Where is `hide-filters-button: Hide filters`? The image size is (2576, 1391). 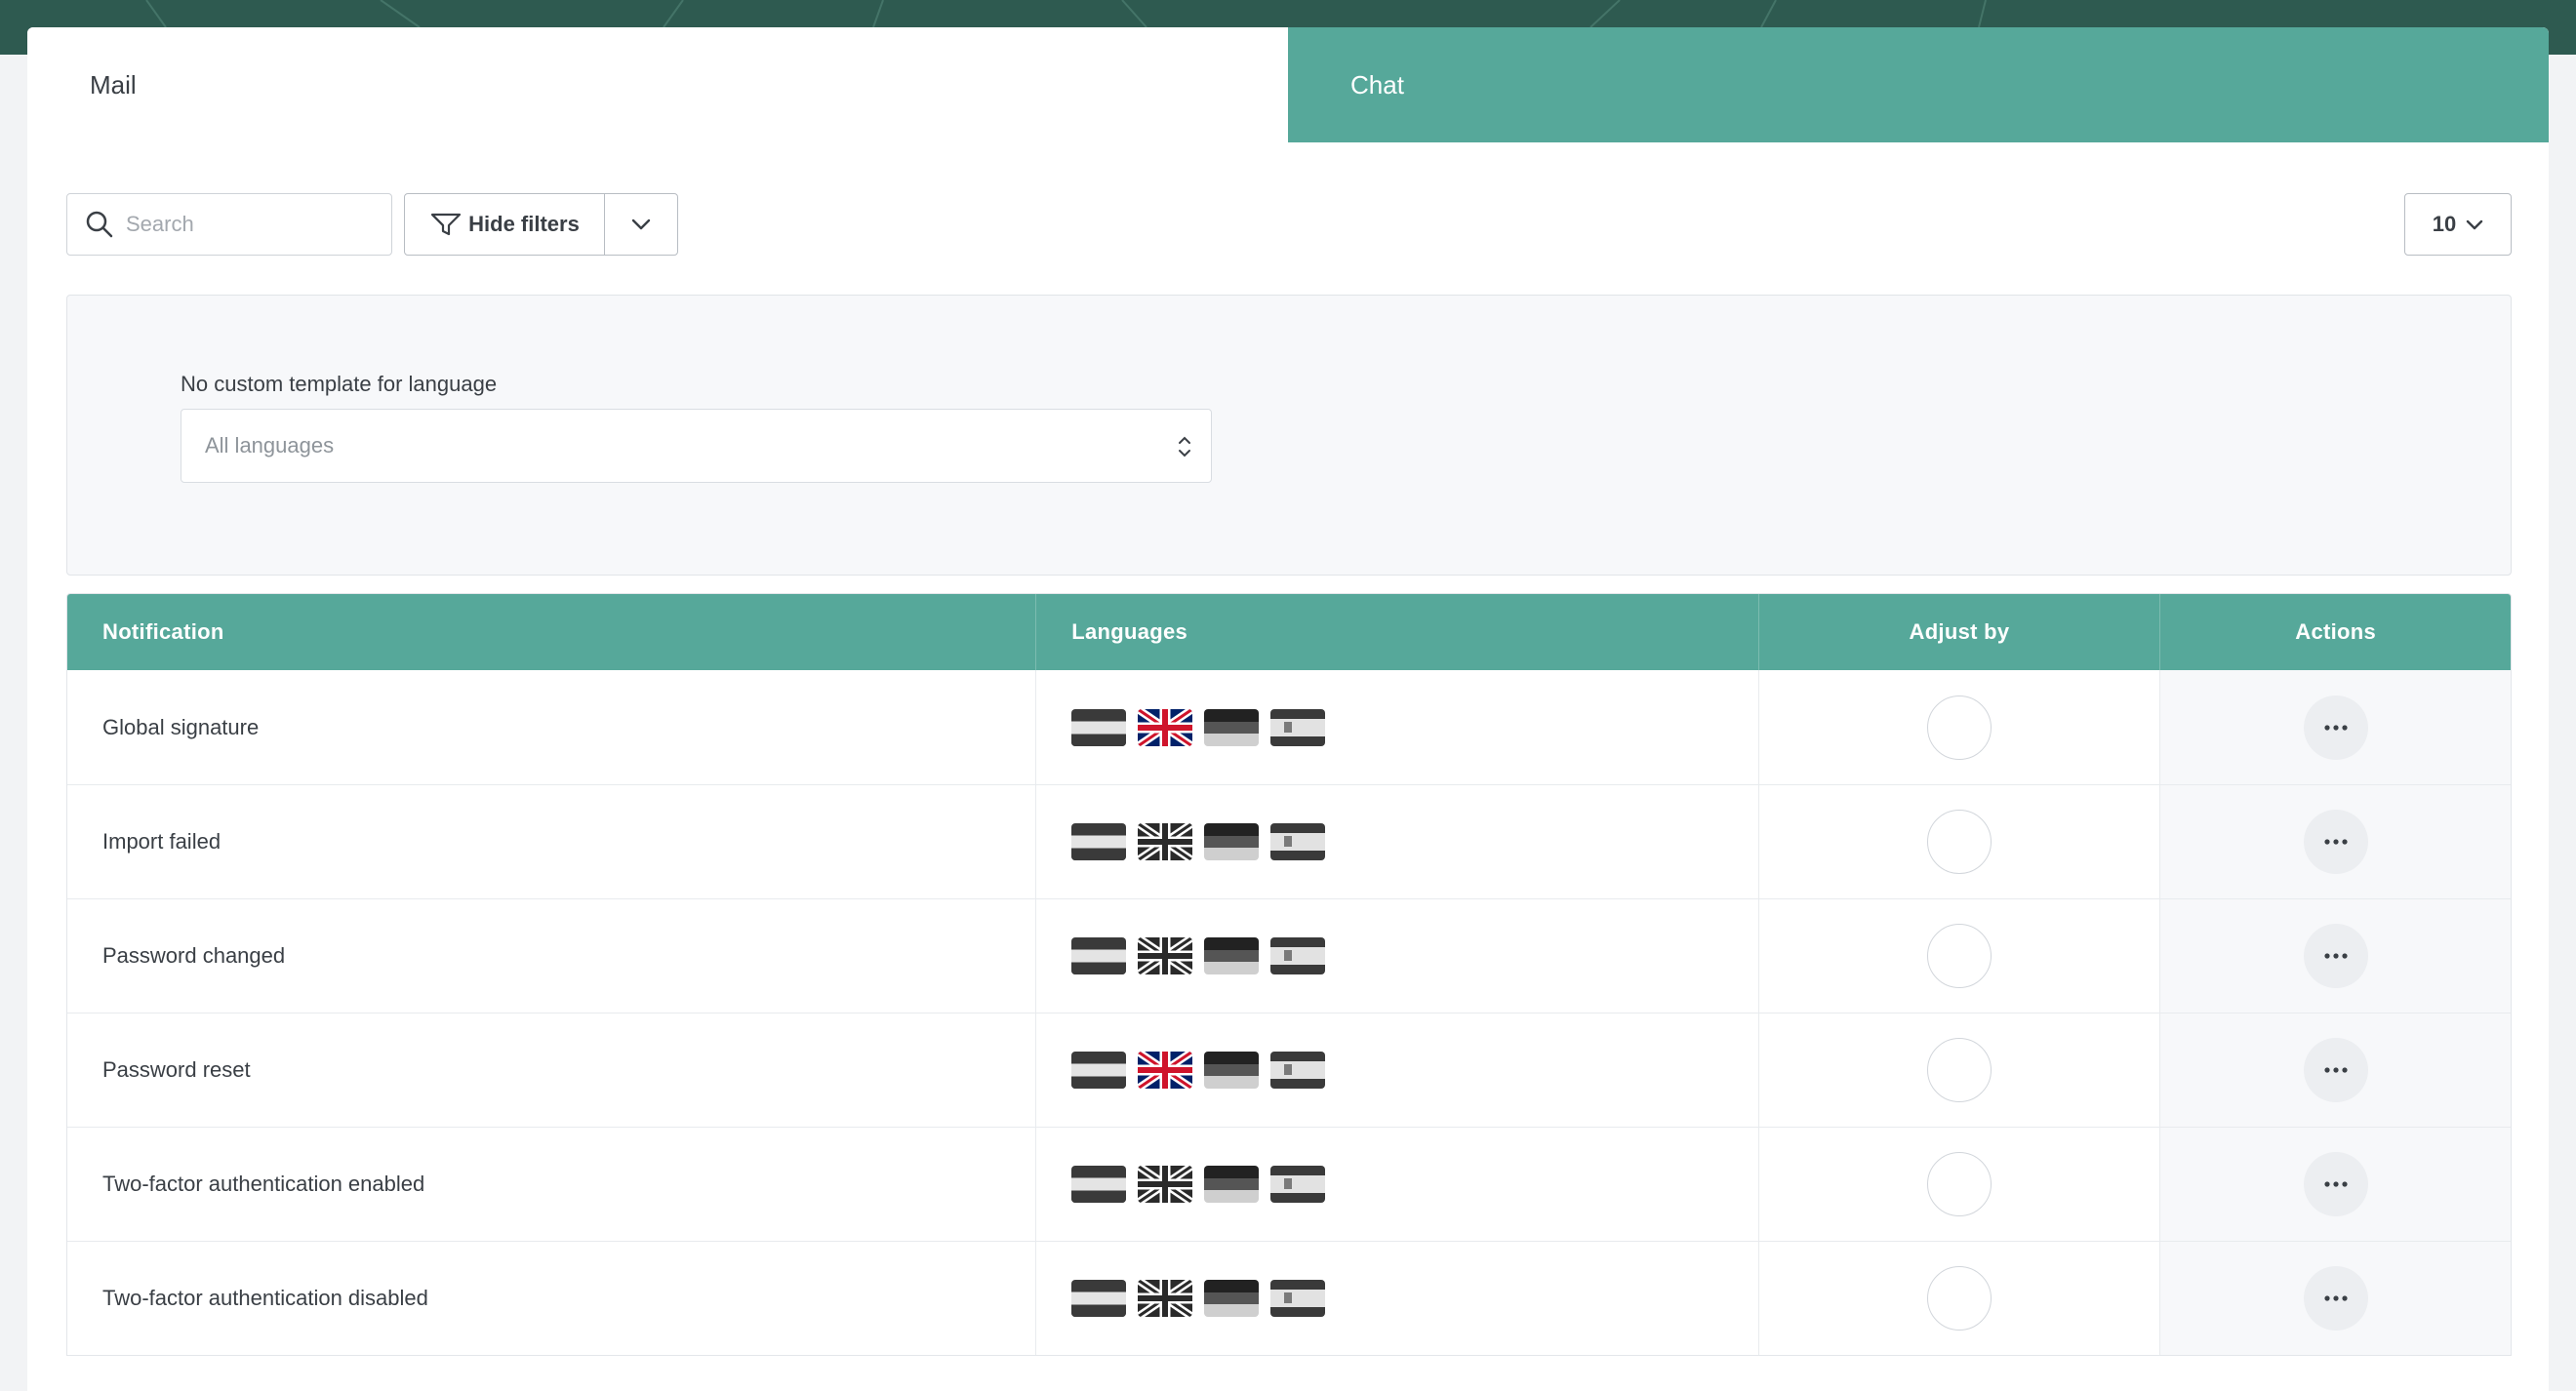 hide-filters-button: Hide filters is located at coordinates (505, 224).